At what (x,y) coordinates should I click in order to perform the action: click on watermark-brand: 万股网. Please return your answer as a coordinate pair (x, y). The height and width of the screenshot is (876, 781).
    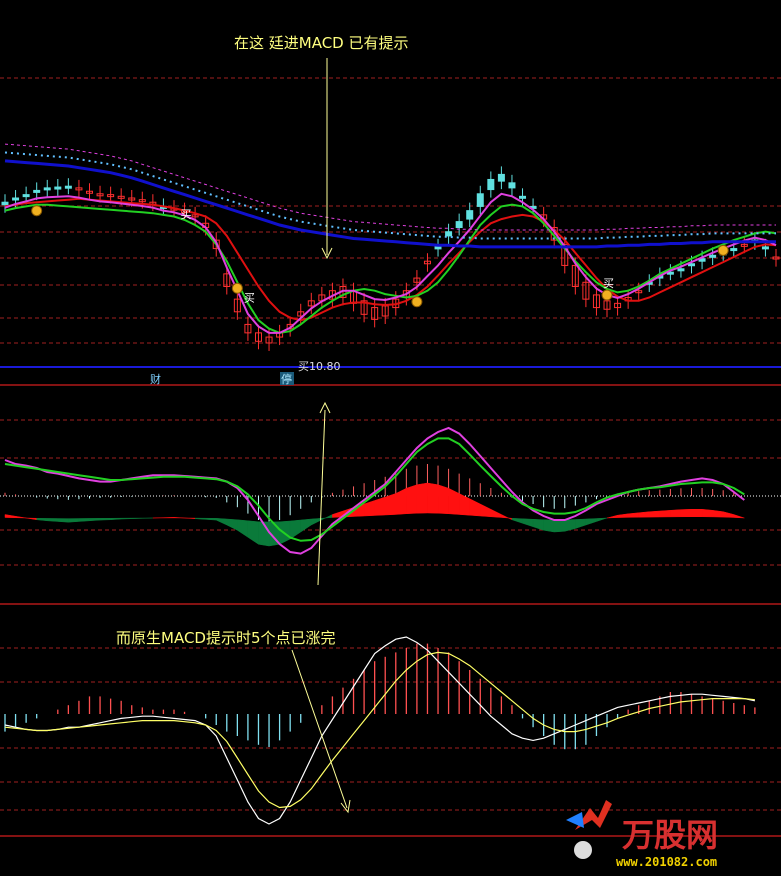
    Looking at the image, I should click on (670, 835).